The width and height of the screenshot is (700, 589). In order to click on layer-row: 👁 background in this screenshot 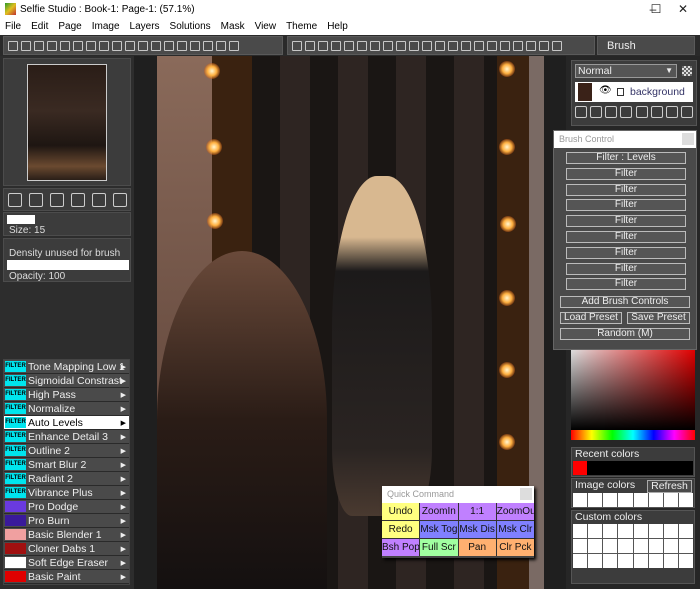, I will do `click(634, 92)`.